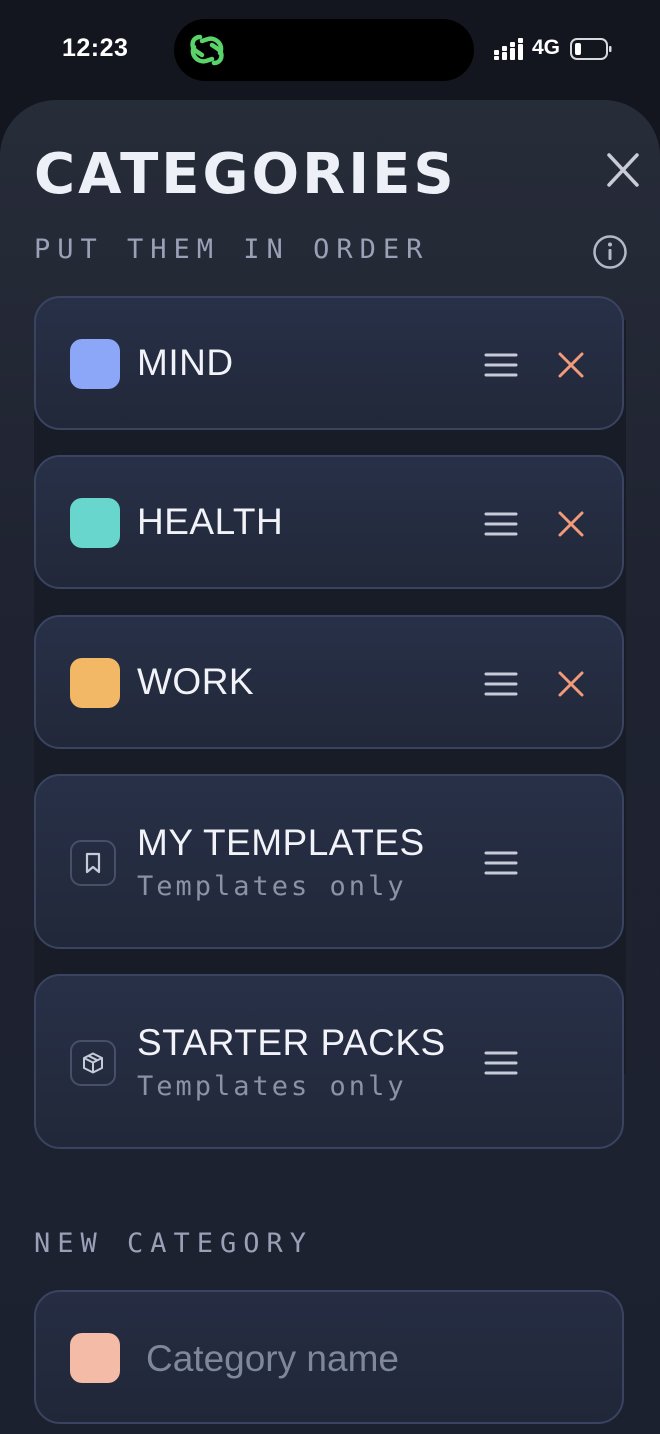 The height and width of the screenshot is (1434, 660). I want to click on category-row-starter-packs: STARTER PACKS Templates only, so click(329, 1061).